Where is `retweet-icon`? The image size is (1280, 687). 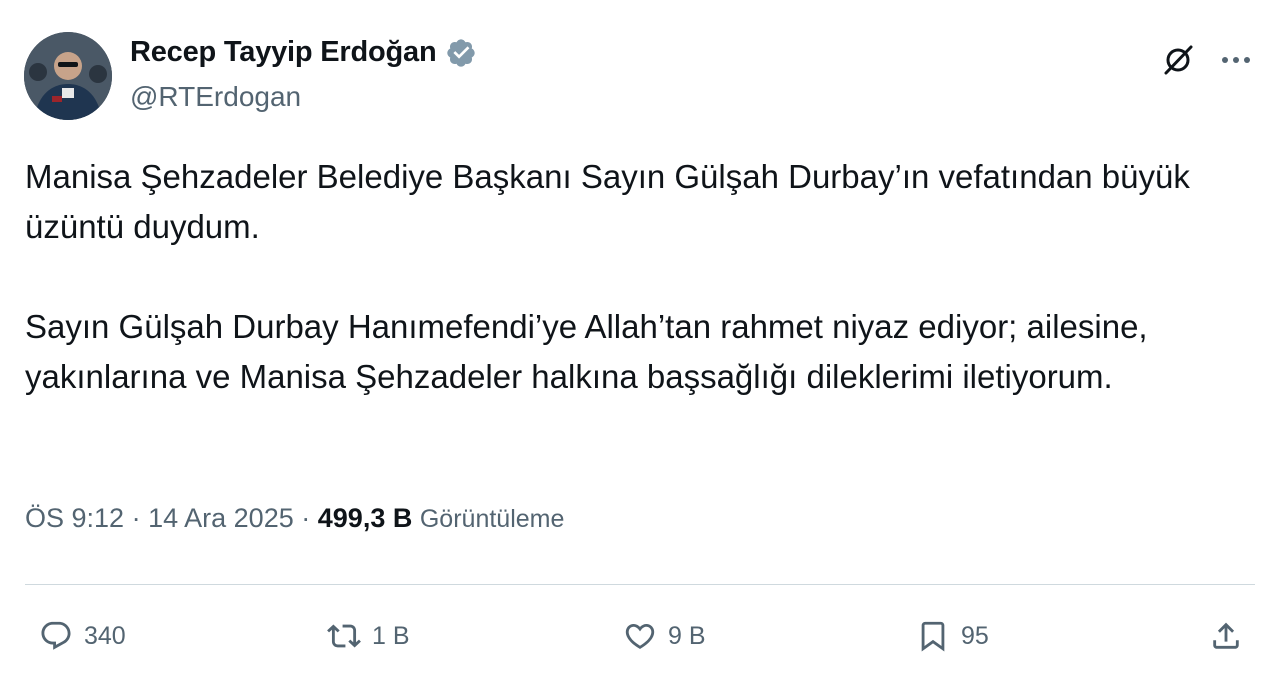
retweet-icon is located at coordinates (344, 636).